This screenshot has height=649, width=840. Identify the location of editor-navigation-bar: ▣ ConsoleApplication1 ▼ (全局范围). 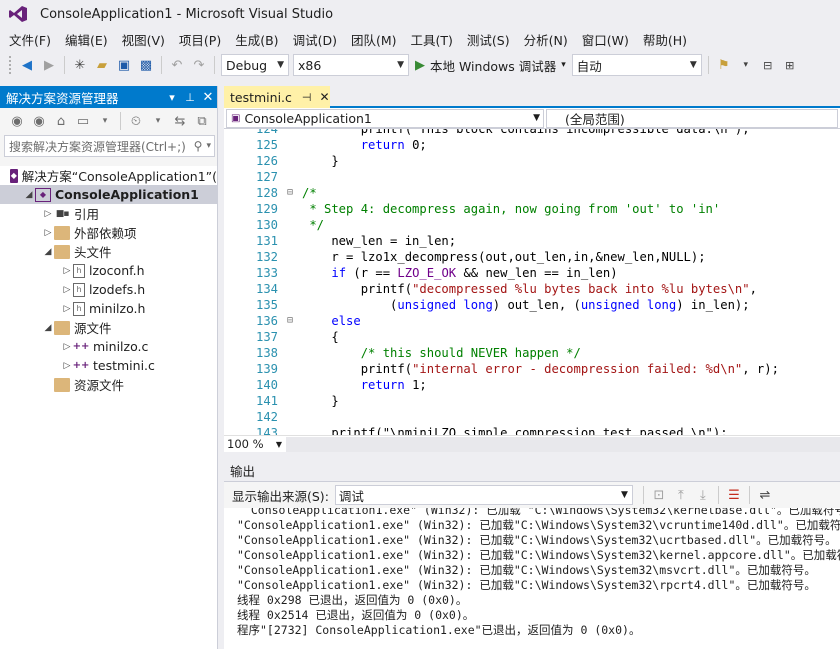
(532, 118).